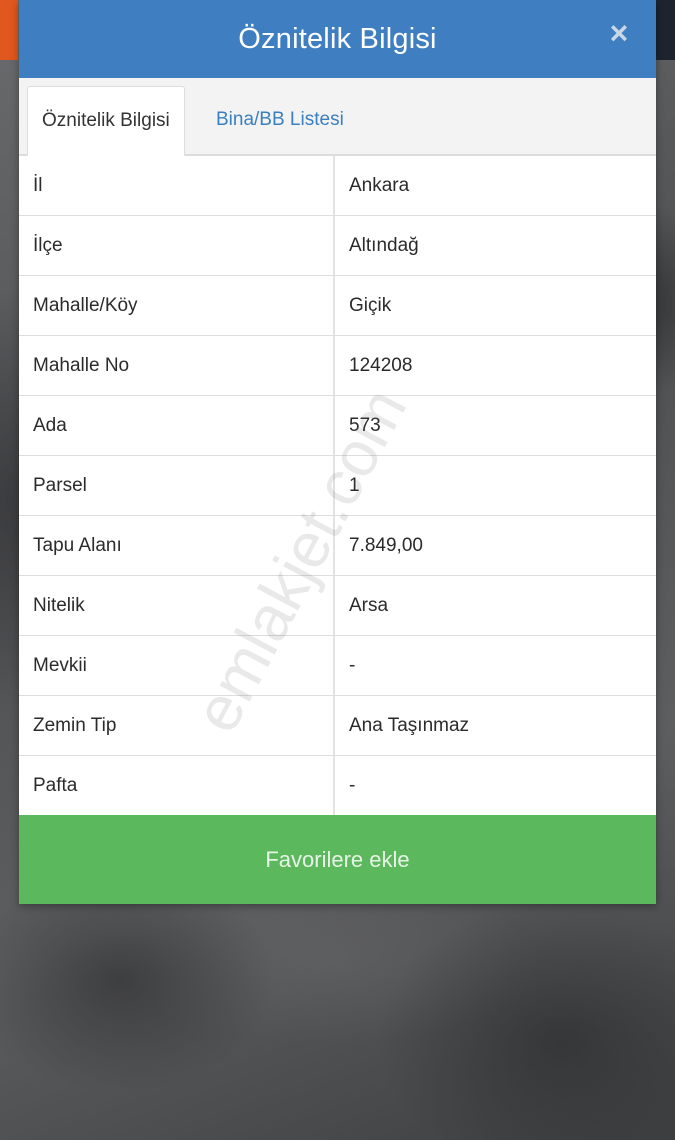  Describe the element at coordinates (386, 545) in the screenshot. I see `row-value: 7.849,00` at that location.